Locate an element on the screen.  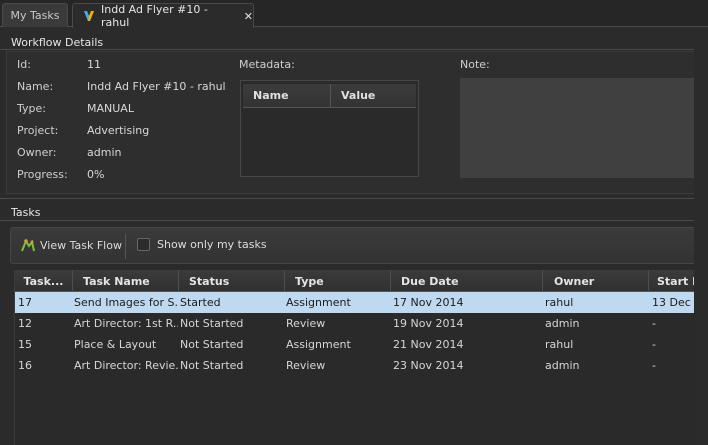
field-label-project: Project: is located at coordinates (38, 130).